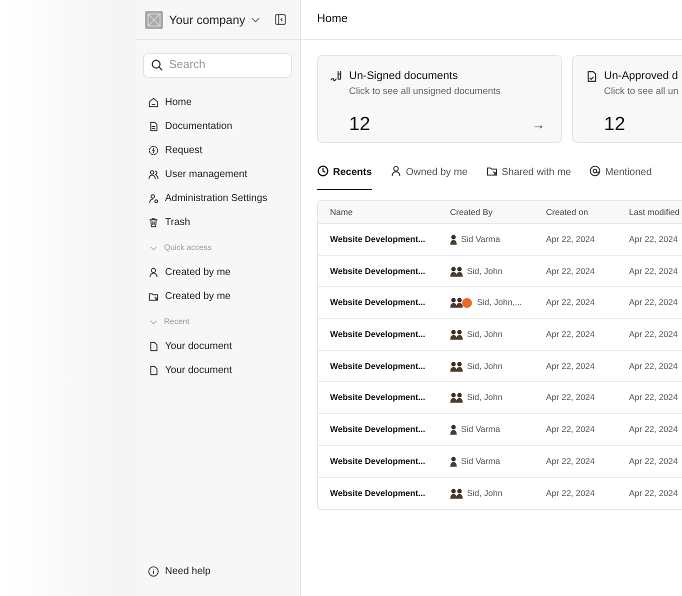 The height and width of the screenshot is (596, 682). What do you see at coordinates (403, 76) in the screenshot?
I see `card-title: Un-Signed documents` at bounding box center [403, 76].